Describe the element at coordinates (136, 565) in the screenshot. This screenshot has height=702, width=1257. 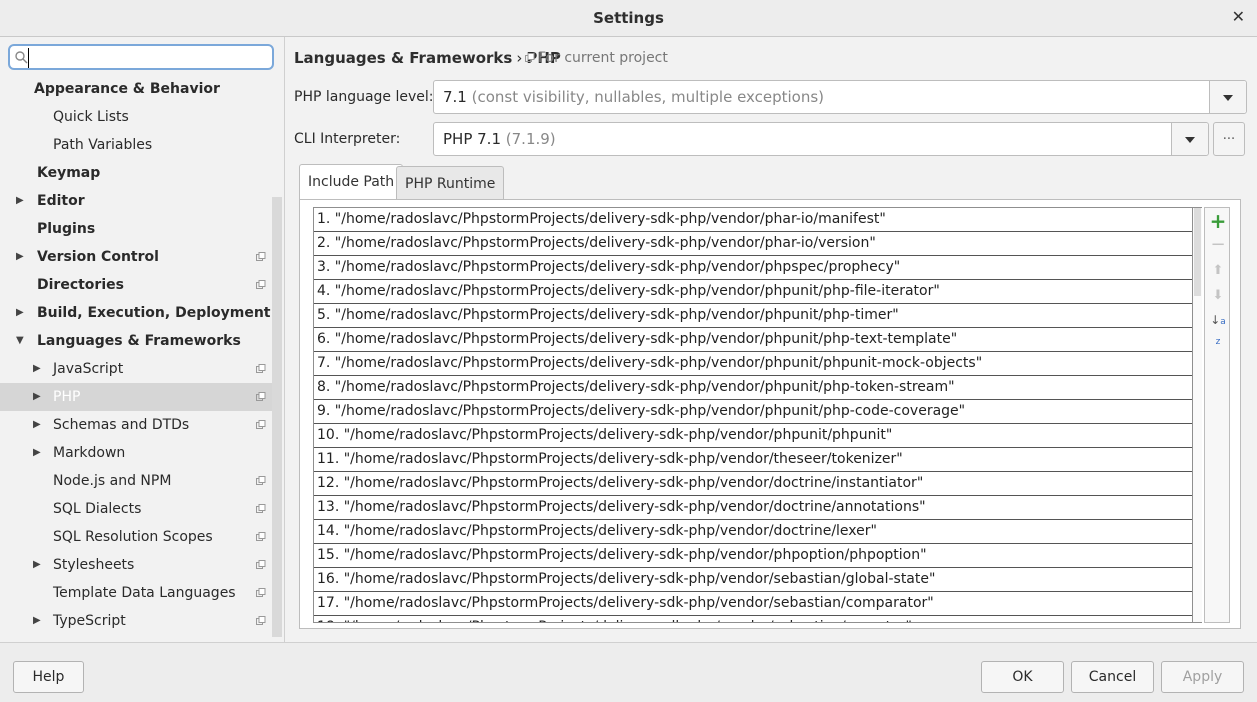
I see `sidebar-item: ▶ Stylesheets` at that location.